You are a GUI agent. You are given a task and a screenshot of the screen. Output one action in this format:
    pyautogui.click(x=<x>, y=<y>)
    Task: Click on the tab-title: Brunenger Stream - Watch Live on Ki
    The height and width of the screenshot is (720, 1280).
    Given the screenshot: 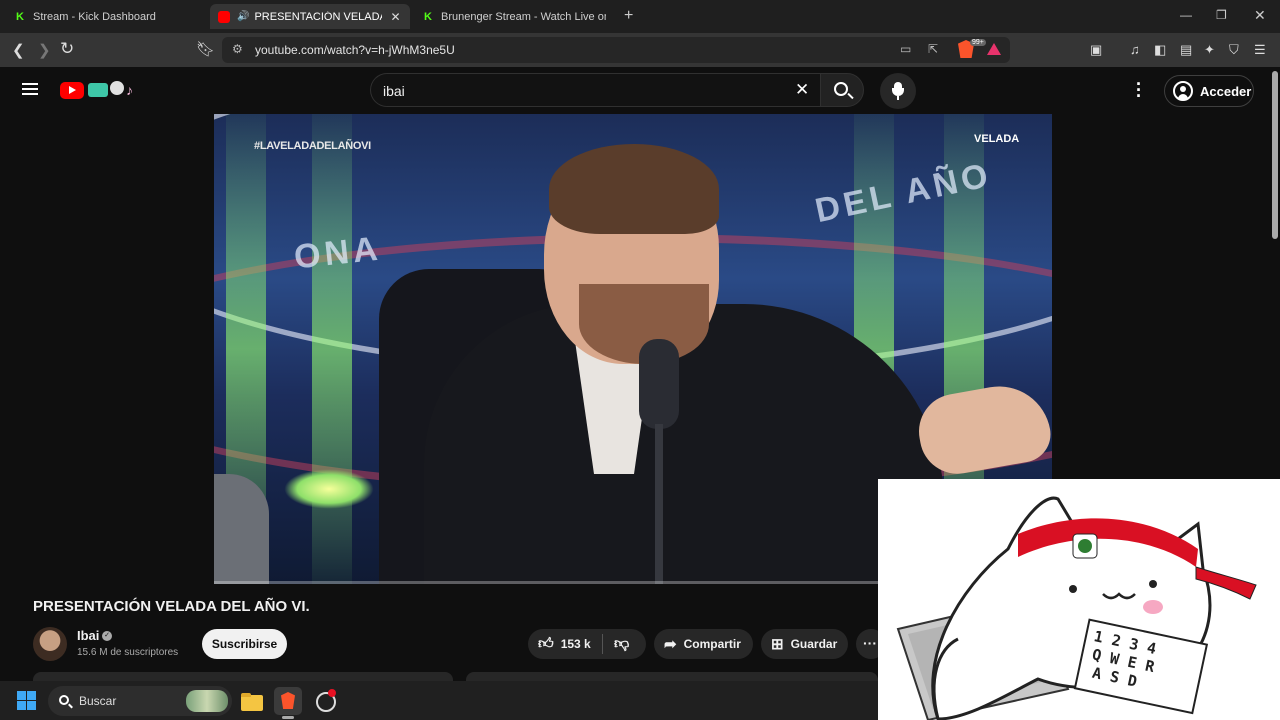 What is the action you would take?
    pyautogui.click(x=523, y=16)
    